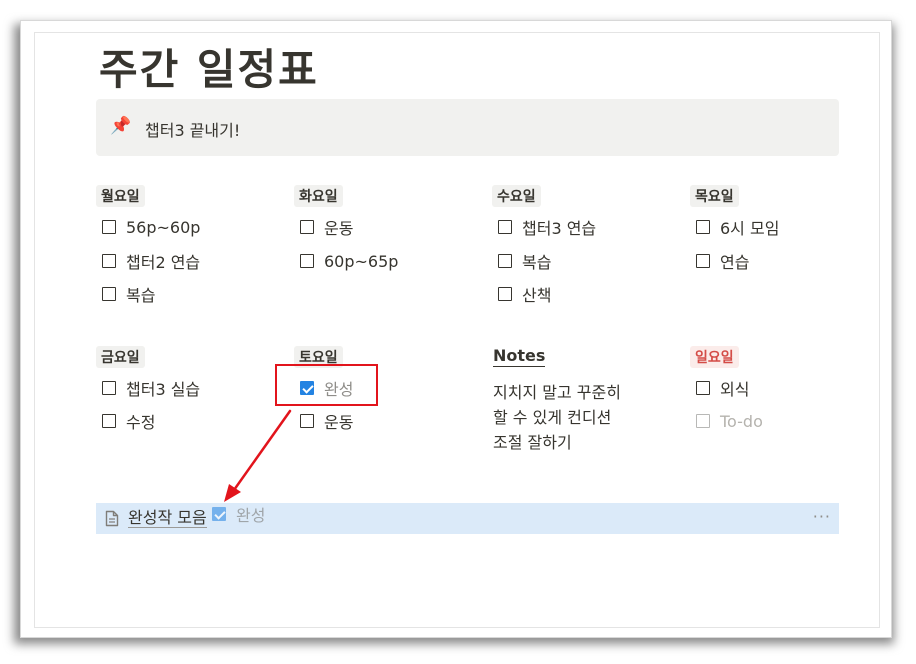 This screenshot has width=916, height=664. What do you see at coordinates (557, 391) in the screenshot?
I see `notes-line: 지치지 말고 꾸준히` at bounding box center [557, 391].